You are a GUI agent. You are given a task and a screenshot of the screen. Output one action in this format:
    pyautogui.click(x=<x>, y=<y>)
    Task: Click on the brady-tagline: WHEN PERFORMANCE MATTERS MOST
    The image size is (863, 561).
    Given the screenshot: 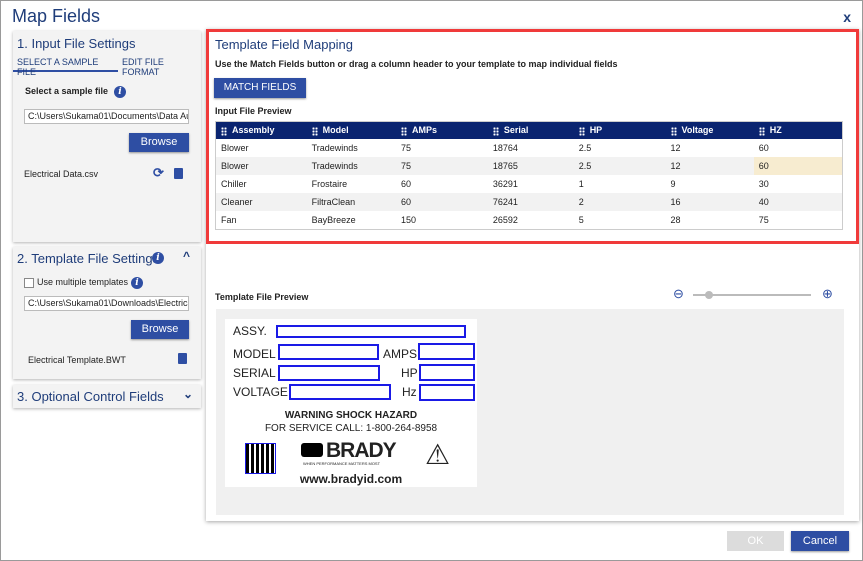 What is the action you would take?
    pyautogui.click(x=342, y=463)
    